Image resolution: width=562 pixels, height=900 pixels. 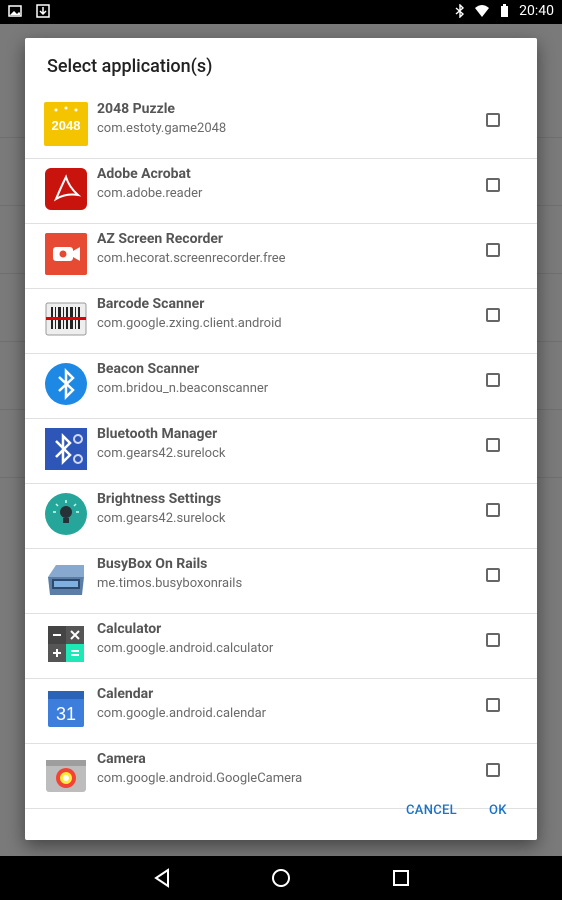 I want to click on app-name: Bluetooth Manager, so click(x=157, y=434).